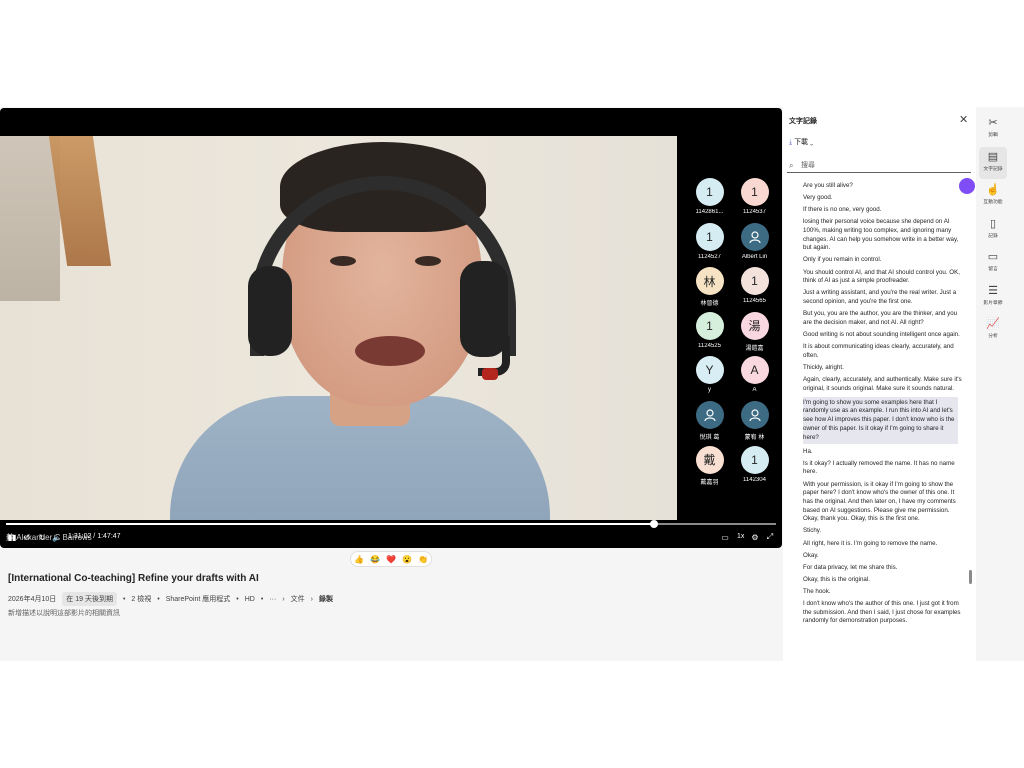  I want to click on participant-name: 悅琪 葛, so click(709, 438).